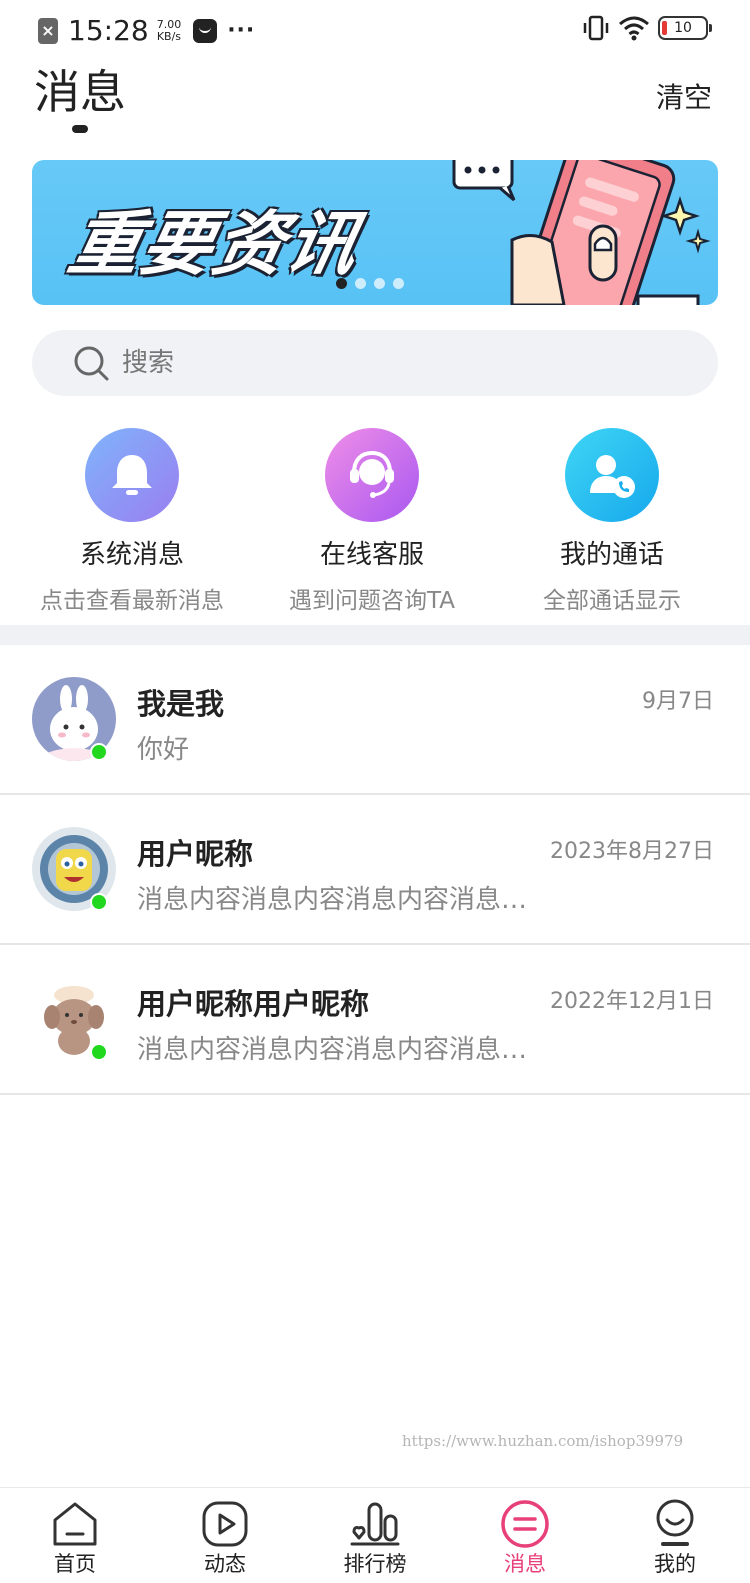 Image resolution: width=750 pixels, height=1583 pixels. I want to click on vibrate-icon, so click(596, 28).